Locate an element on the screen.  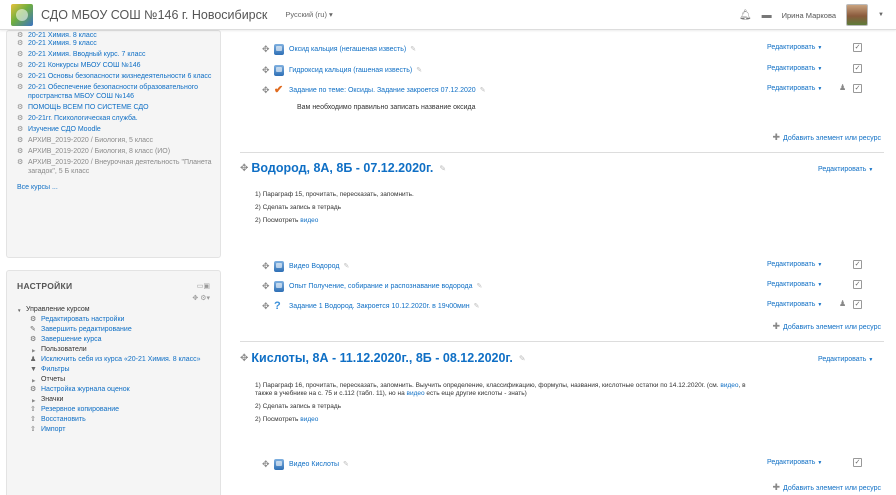
settings-item: ⇧ Резервное копирование is located at coordinates (113, 410).